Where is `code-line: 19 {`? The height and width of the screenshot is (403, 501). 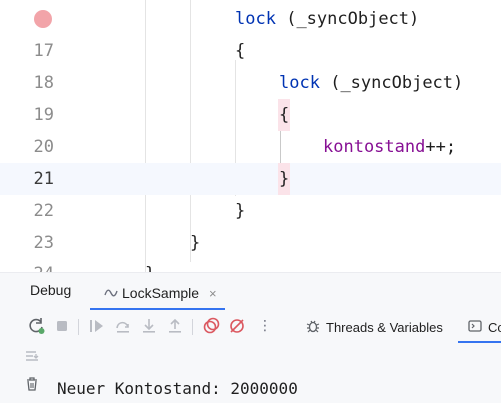
code-line: 19 { is located at coordinates (250, 115).